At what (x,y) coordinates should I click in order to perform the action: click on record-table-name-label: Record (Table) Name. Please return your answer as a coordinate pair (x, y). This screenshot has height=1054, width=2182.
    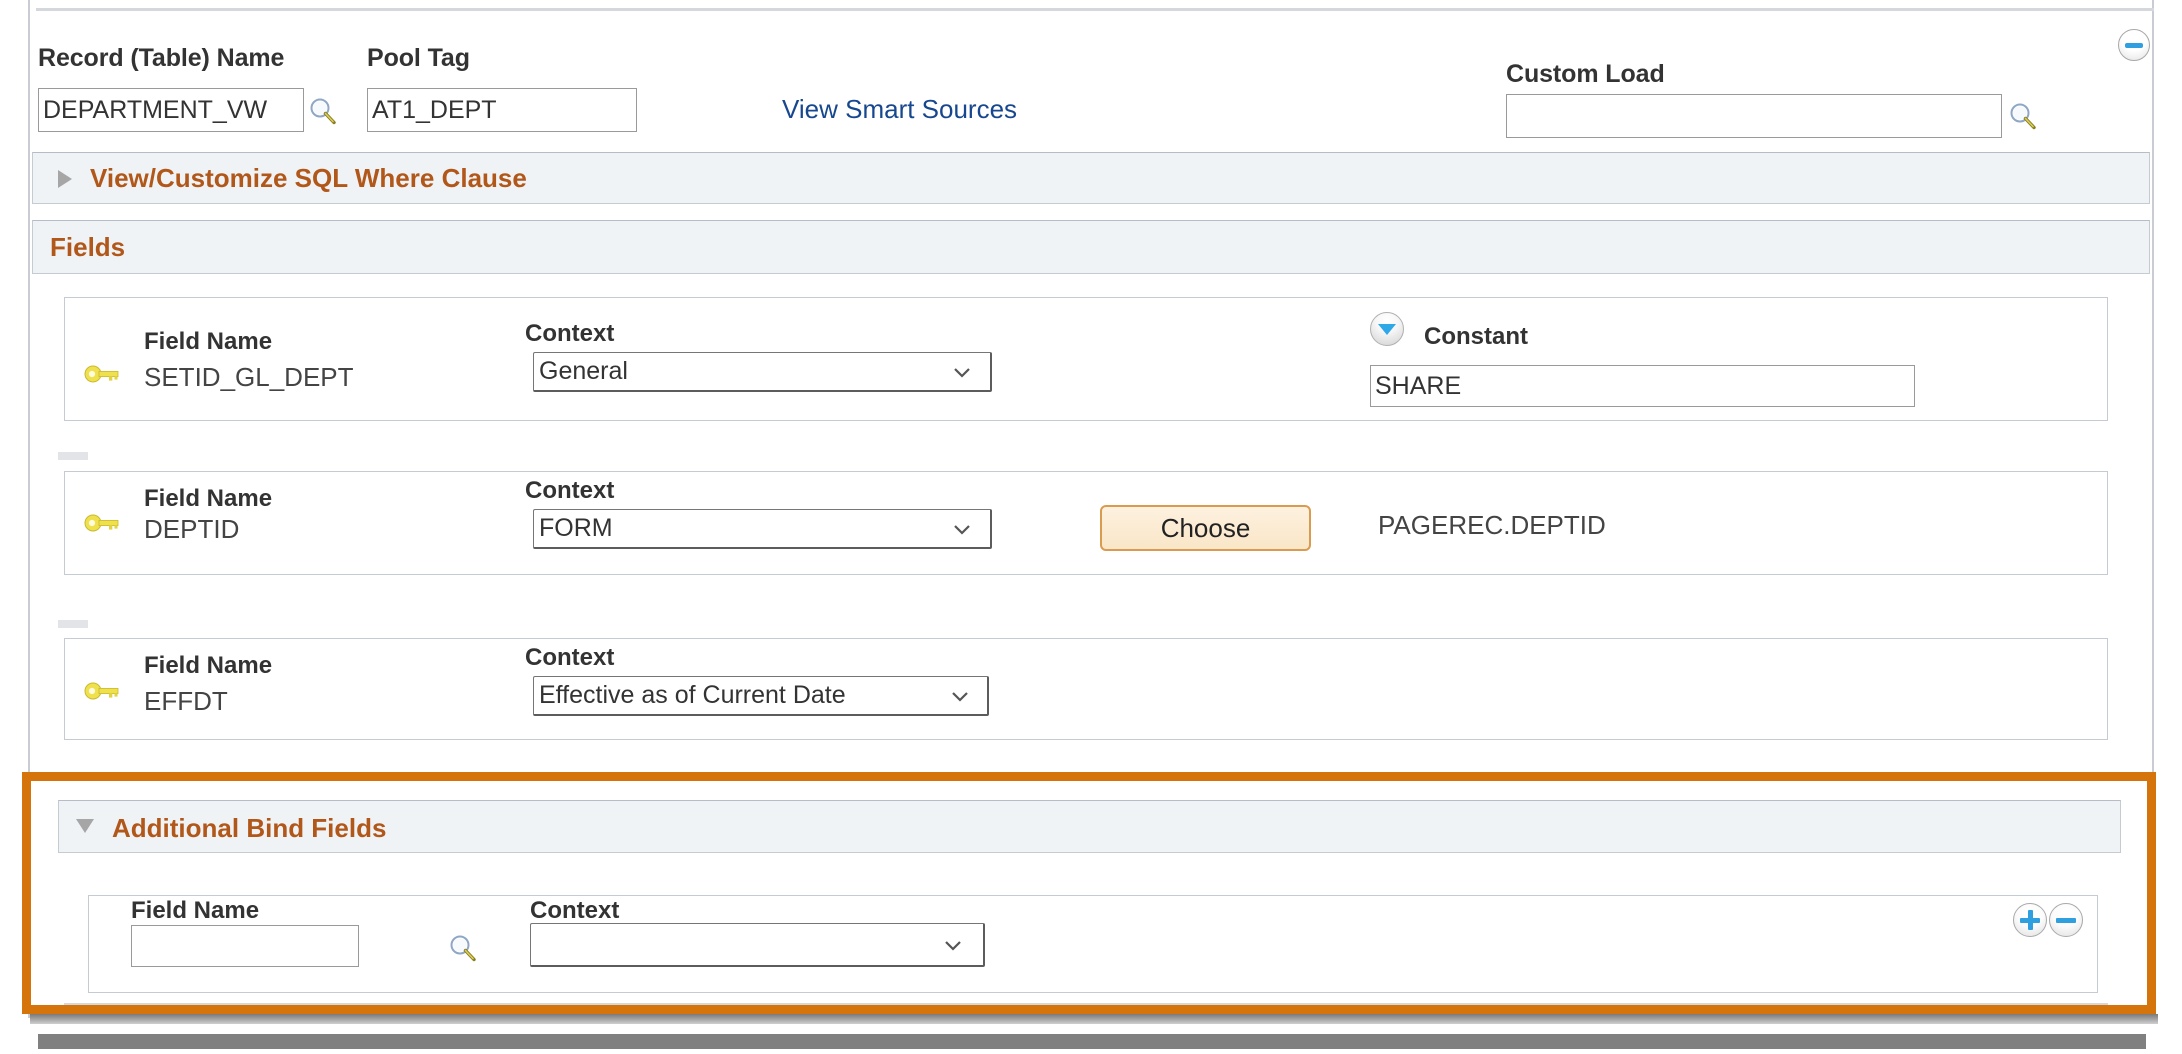
    Looking at the image, I should click on (161, 58).